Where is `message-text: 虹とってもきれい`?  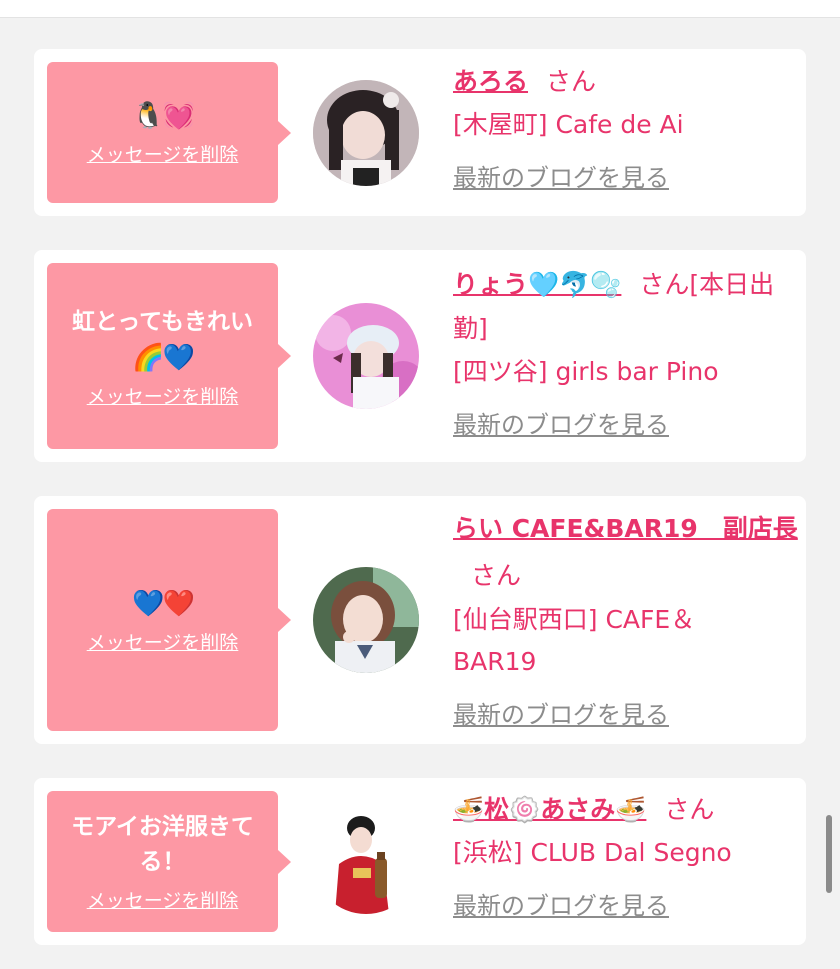 message-text: 虹とってもきれい is located at coordinates (162, 321).